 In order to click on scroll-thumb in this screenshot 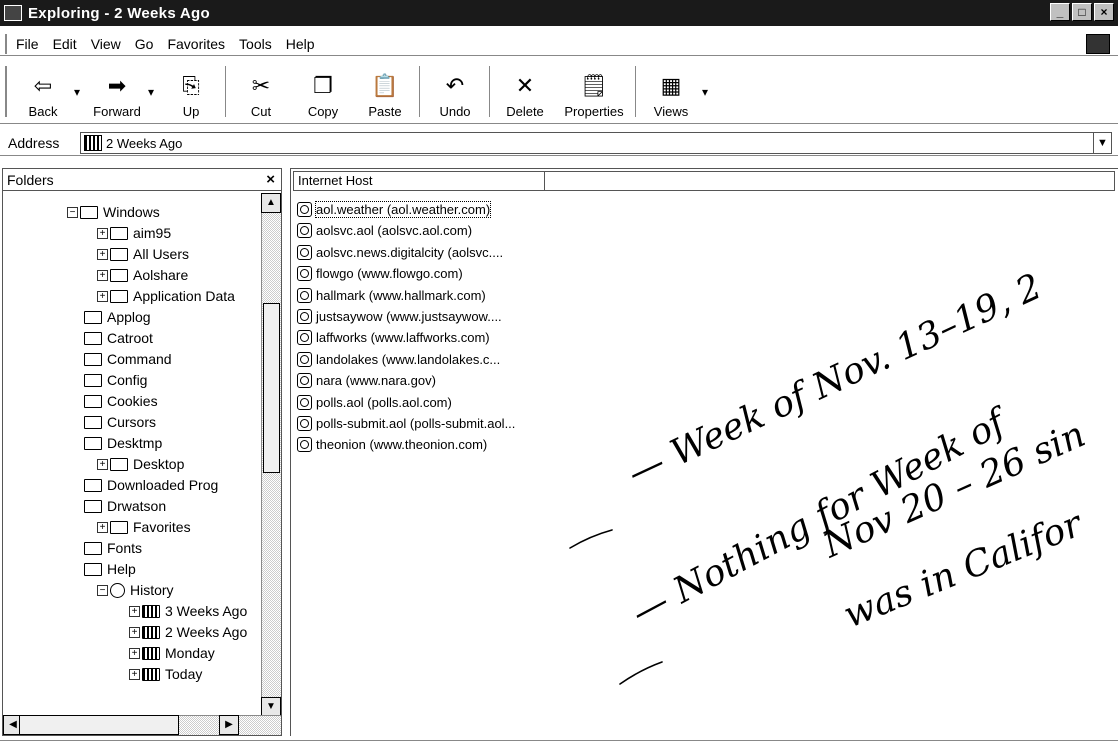, I will do `click(271, 388)`.